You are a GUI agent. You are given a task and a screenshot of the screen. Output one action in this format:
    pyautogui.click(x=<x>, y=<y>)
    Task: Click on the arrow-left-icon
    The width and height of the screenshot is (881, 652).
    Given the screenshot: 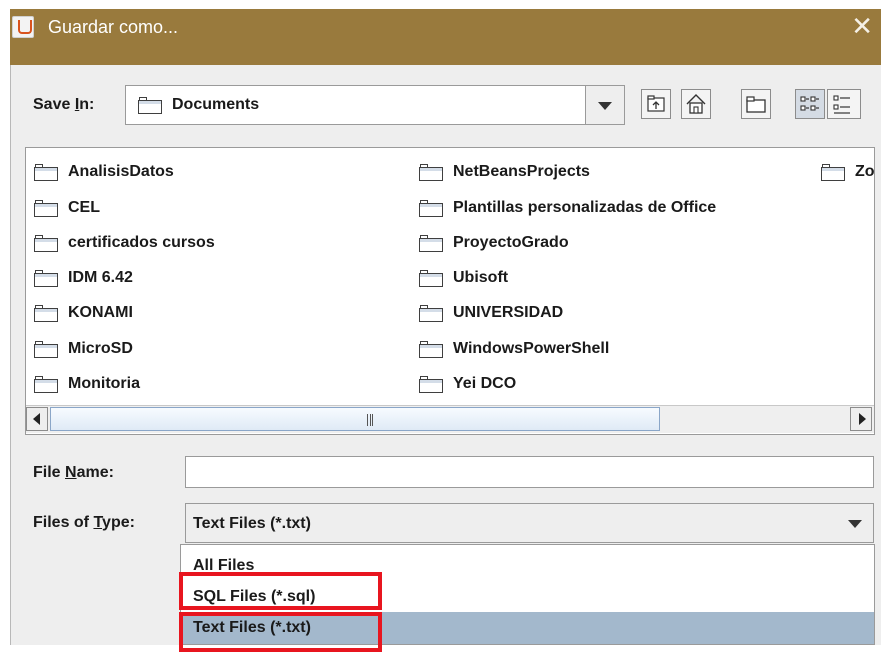 What is the action you would take?
    pyautogui.click(x=36, y=419)
    